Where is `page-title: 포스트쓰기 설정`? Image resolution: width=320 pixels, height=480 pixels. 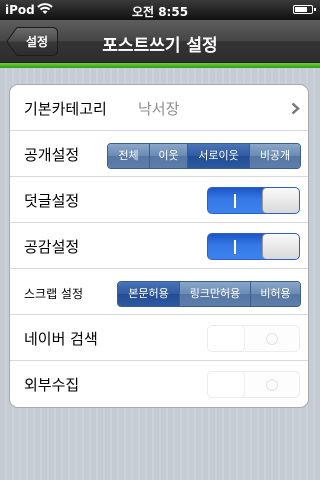
page-title: 포스트쓰기 설정 is located at coordinates (160, 46).